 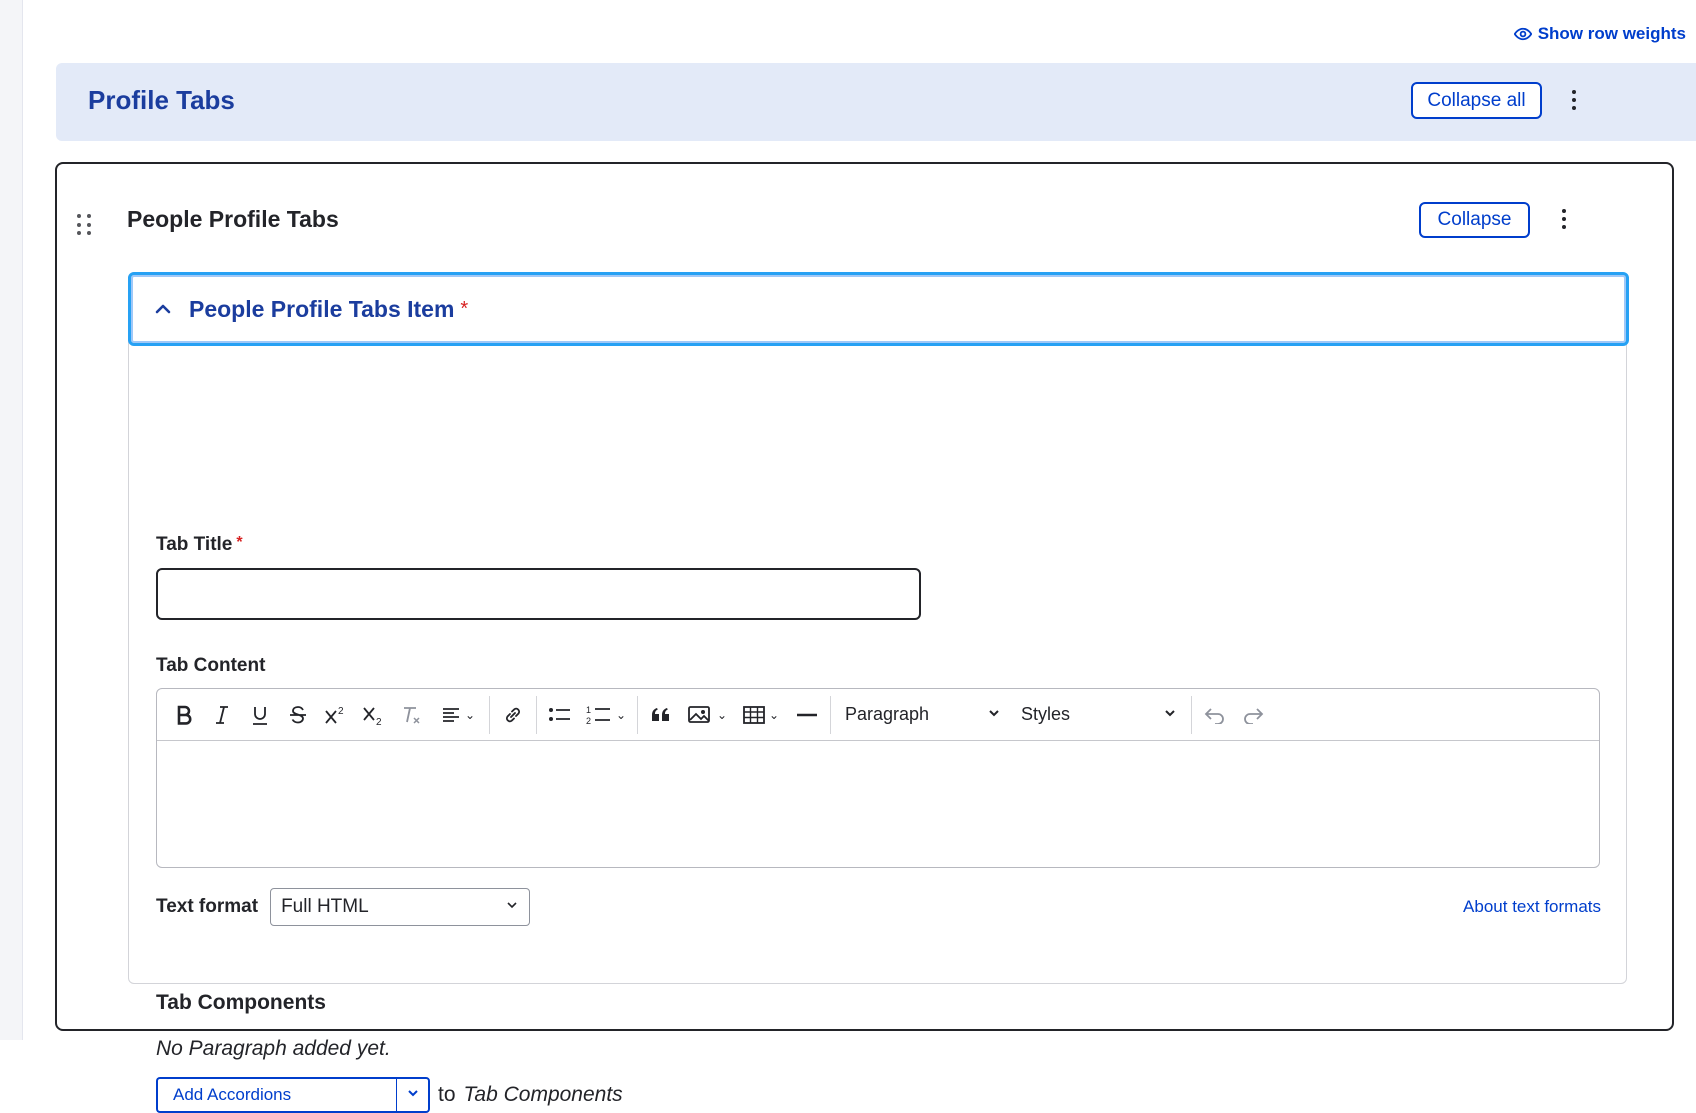 I want to click on redo-icon, so click(x=1253, y=715).